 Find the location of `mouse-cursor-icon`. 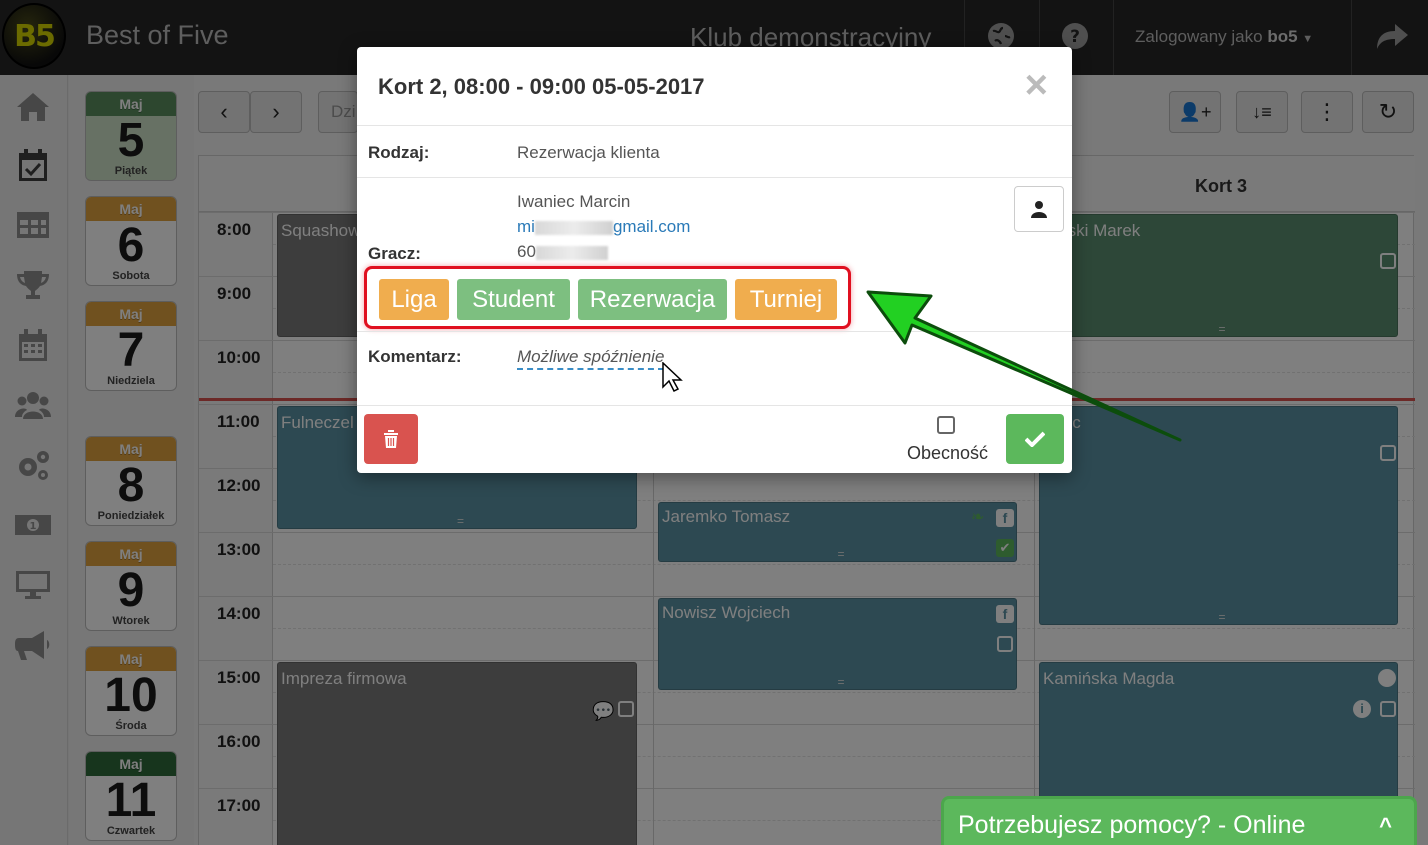

mouse-cursor-icon is located at coordinates (672, 377).